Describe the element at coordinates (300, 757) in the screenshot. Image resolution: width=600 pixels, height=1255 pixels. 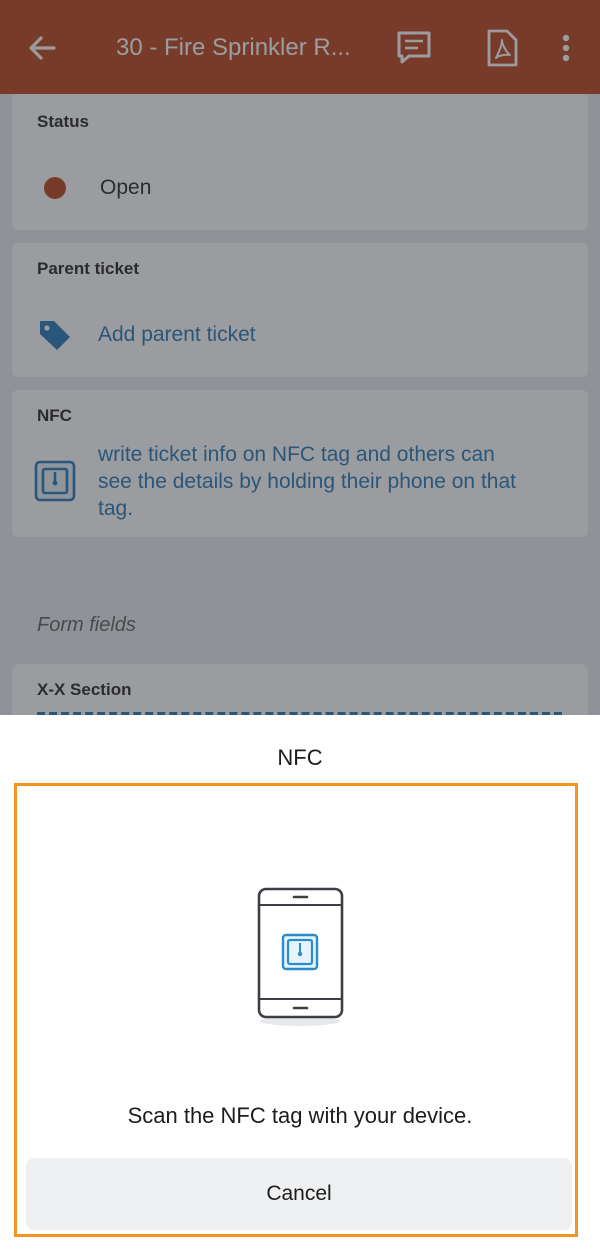
I see `sheet-title: NFC` at that location.